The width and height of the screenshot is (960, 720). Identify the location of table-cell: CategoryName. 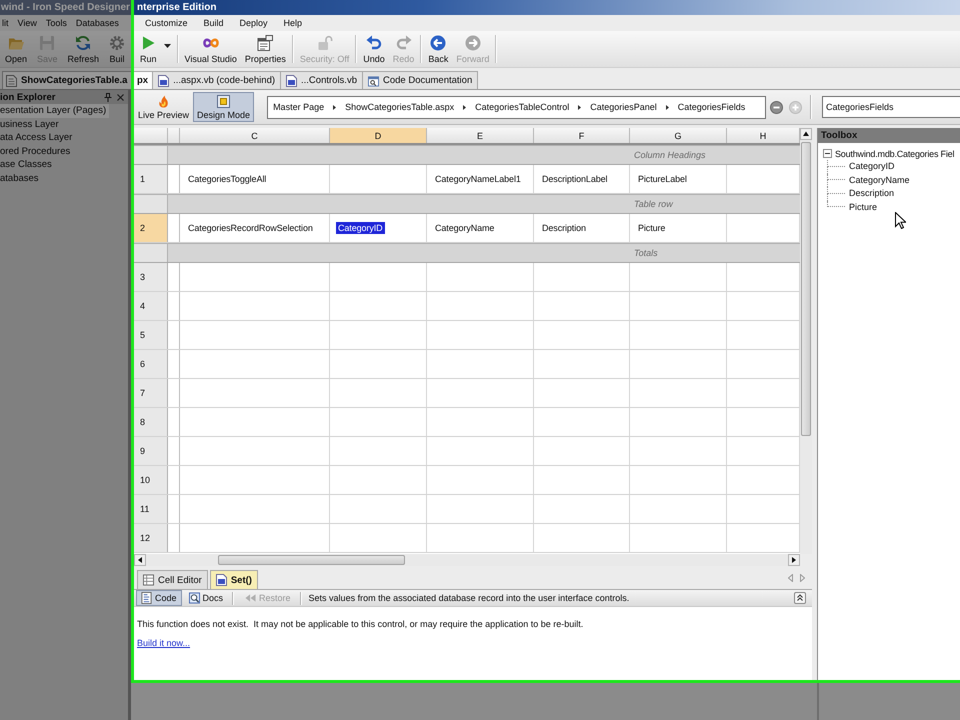
(480, 228).